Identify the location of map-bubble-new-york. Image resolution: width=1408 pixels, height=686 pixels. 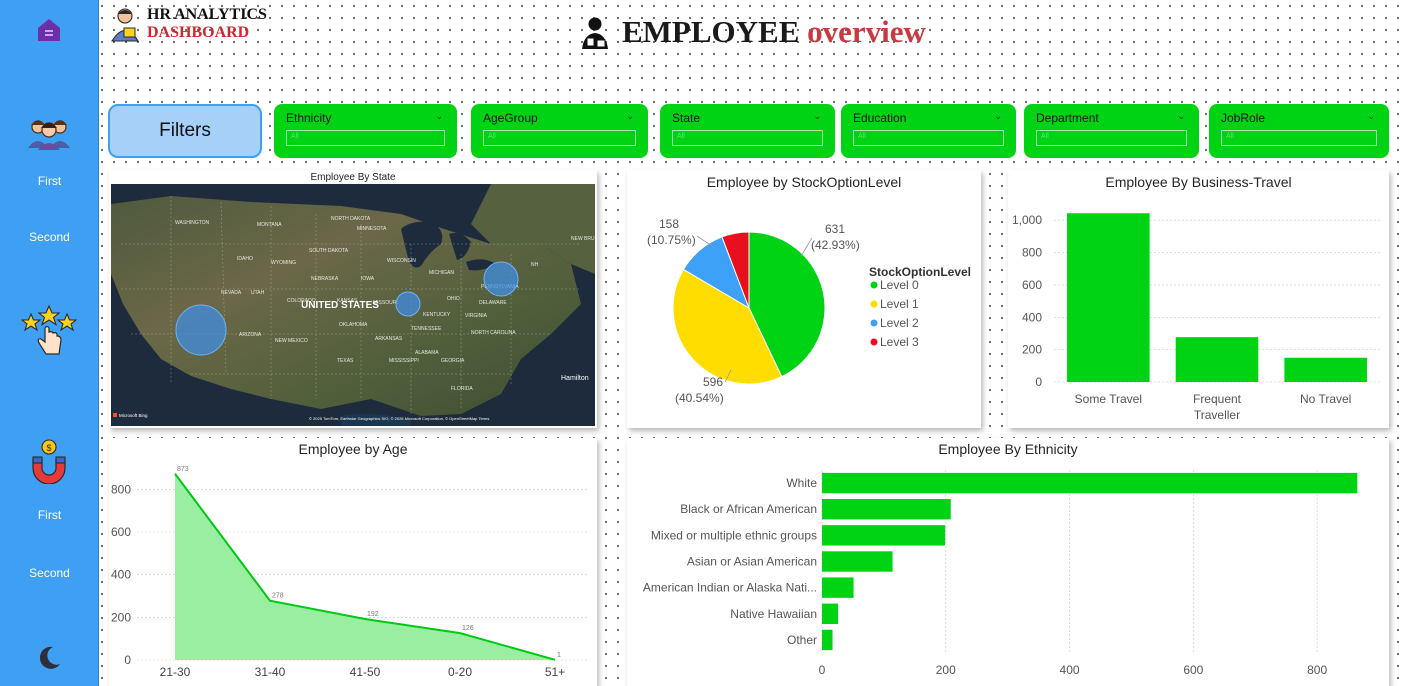
(501, 279).